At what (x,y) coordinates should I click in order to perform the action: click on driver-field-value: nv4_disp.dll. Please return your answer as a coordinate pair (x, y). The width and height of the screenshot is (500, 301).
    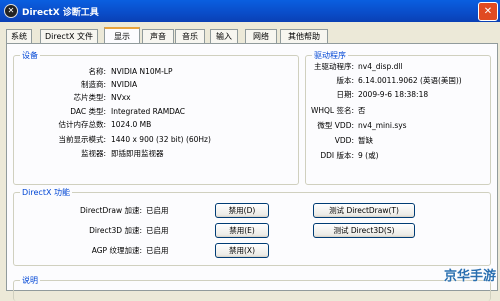
    Looking at the image, I should click on (380, 66).